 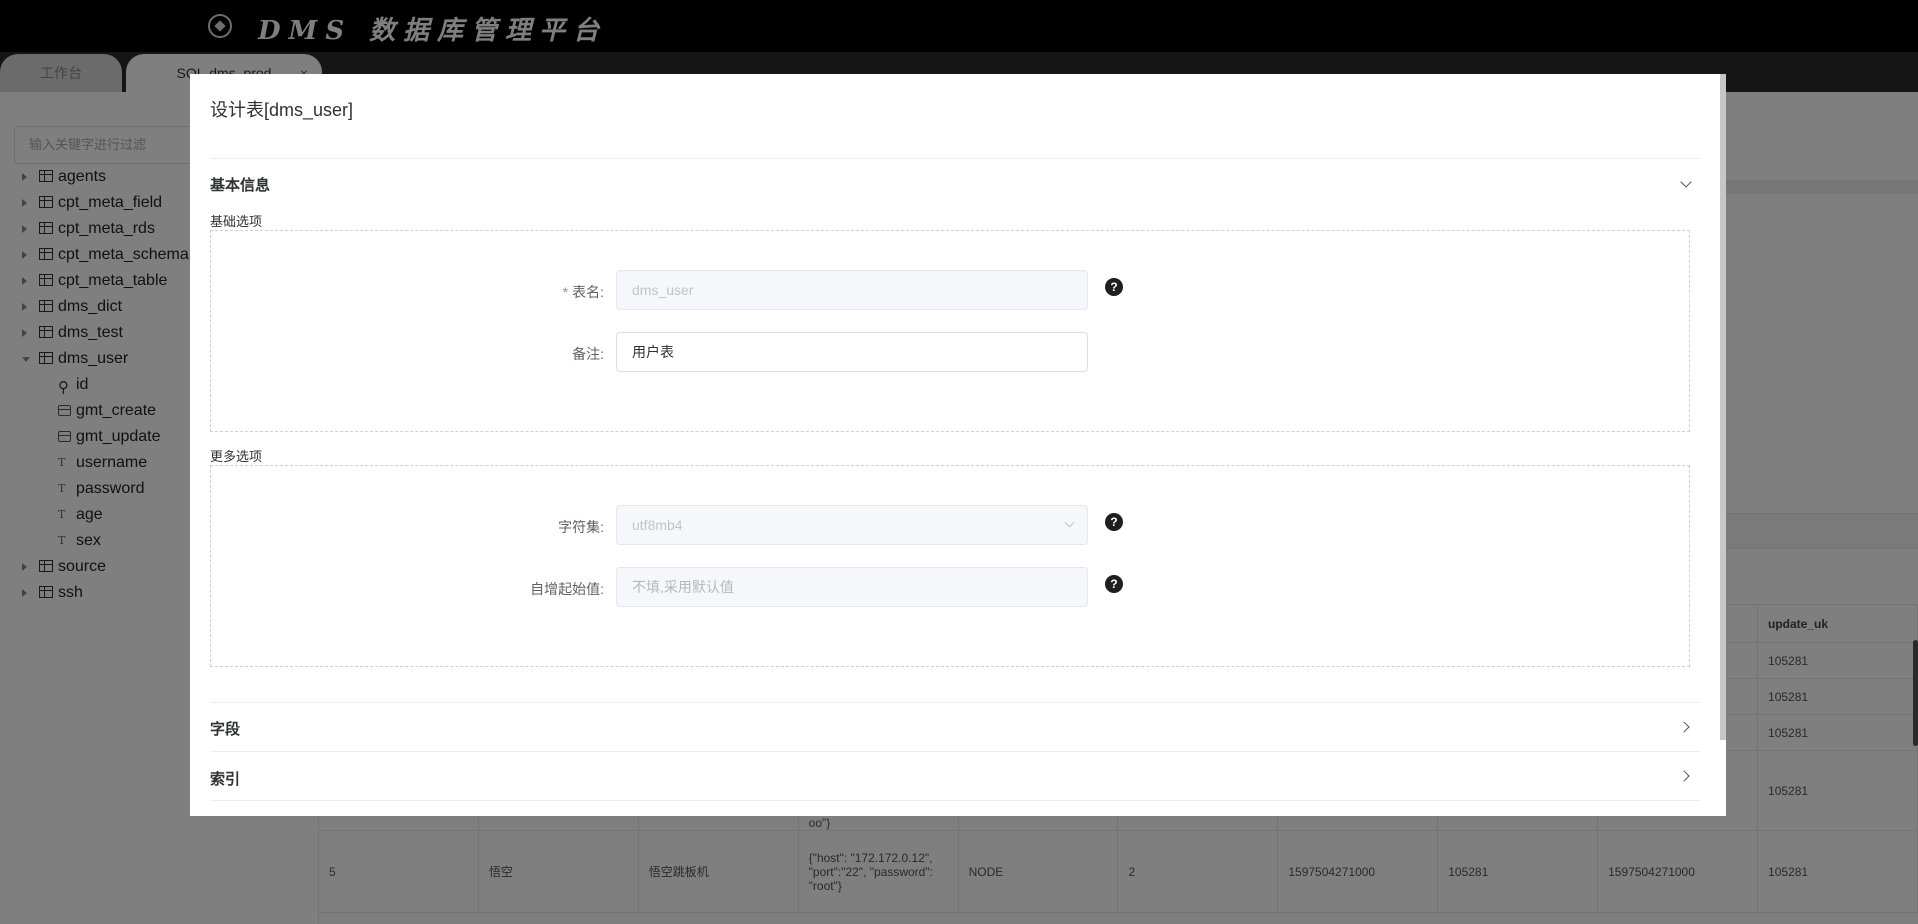 I want to click on section-basic-info: 基本信息, so click(x=240, y=184).